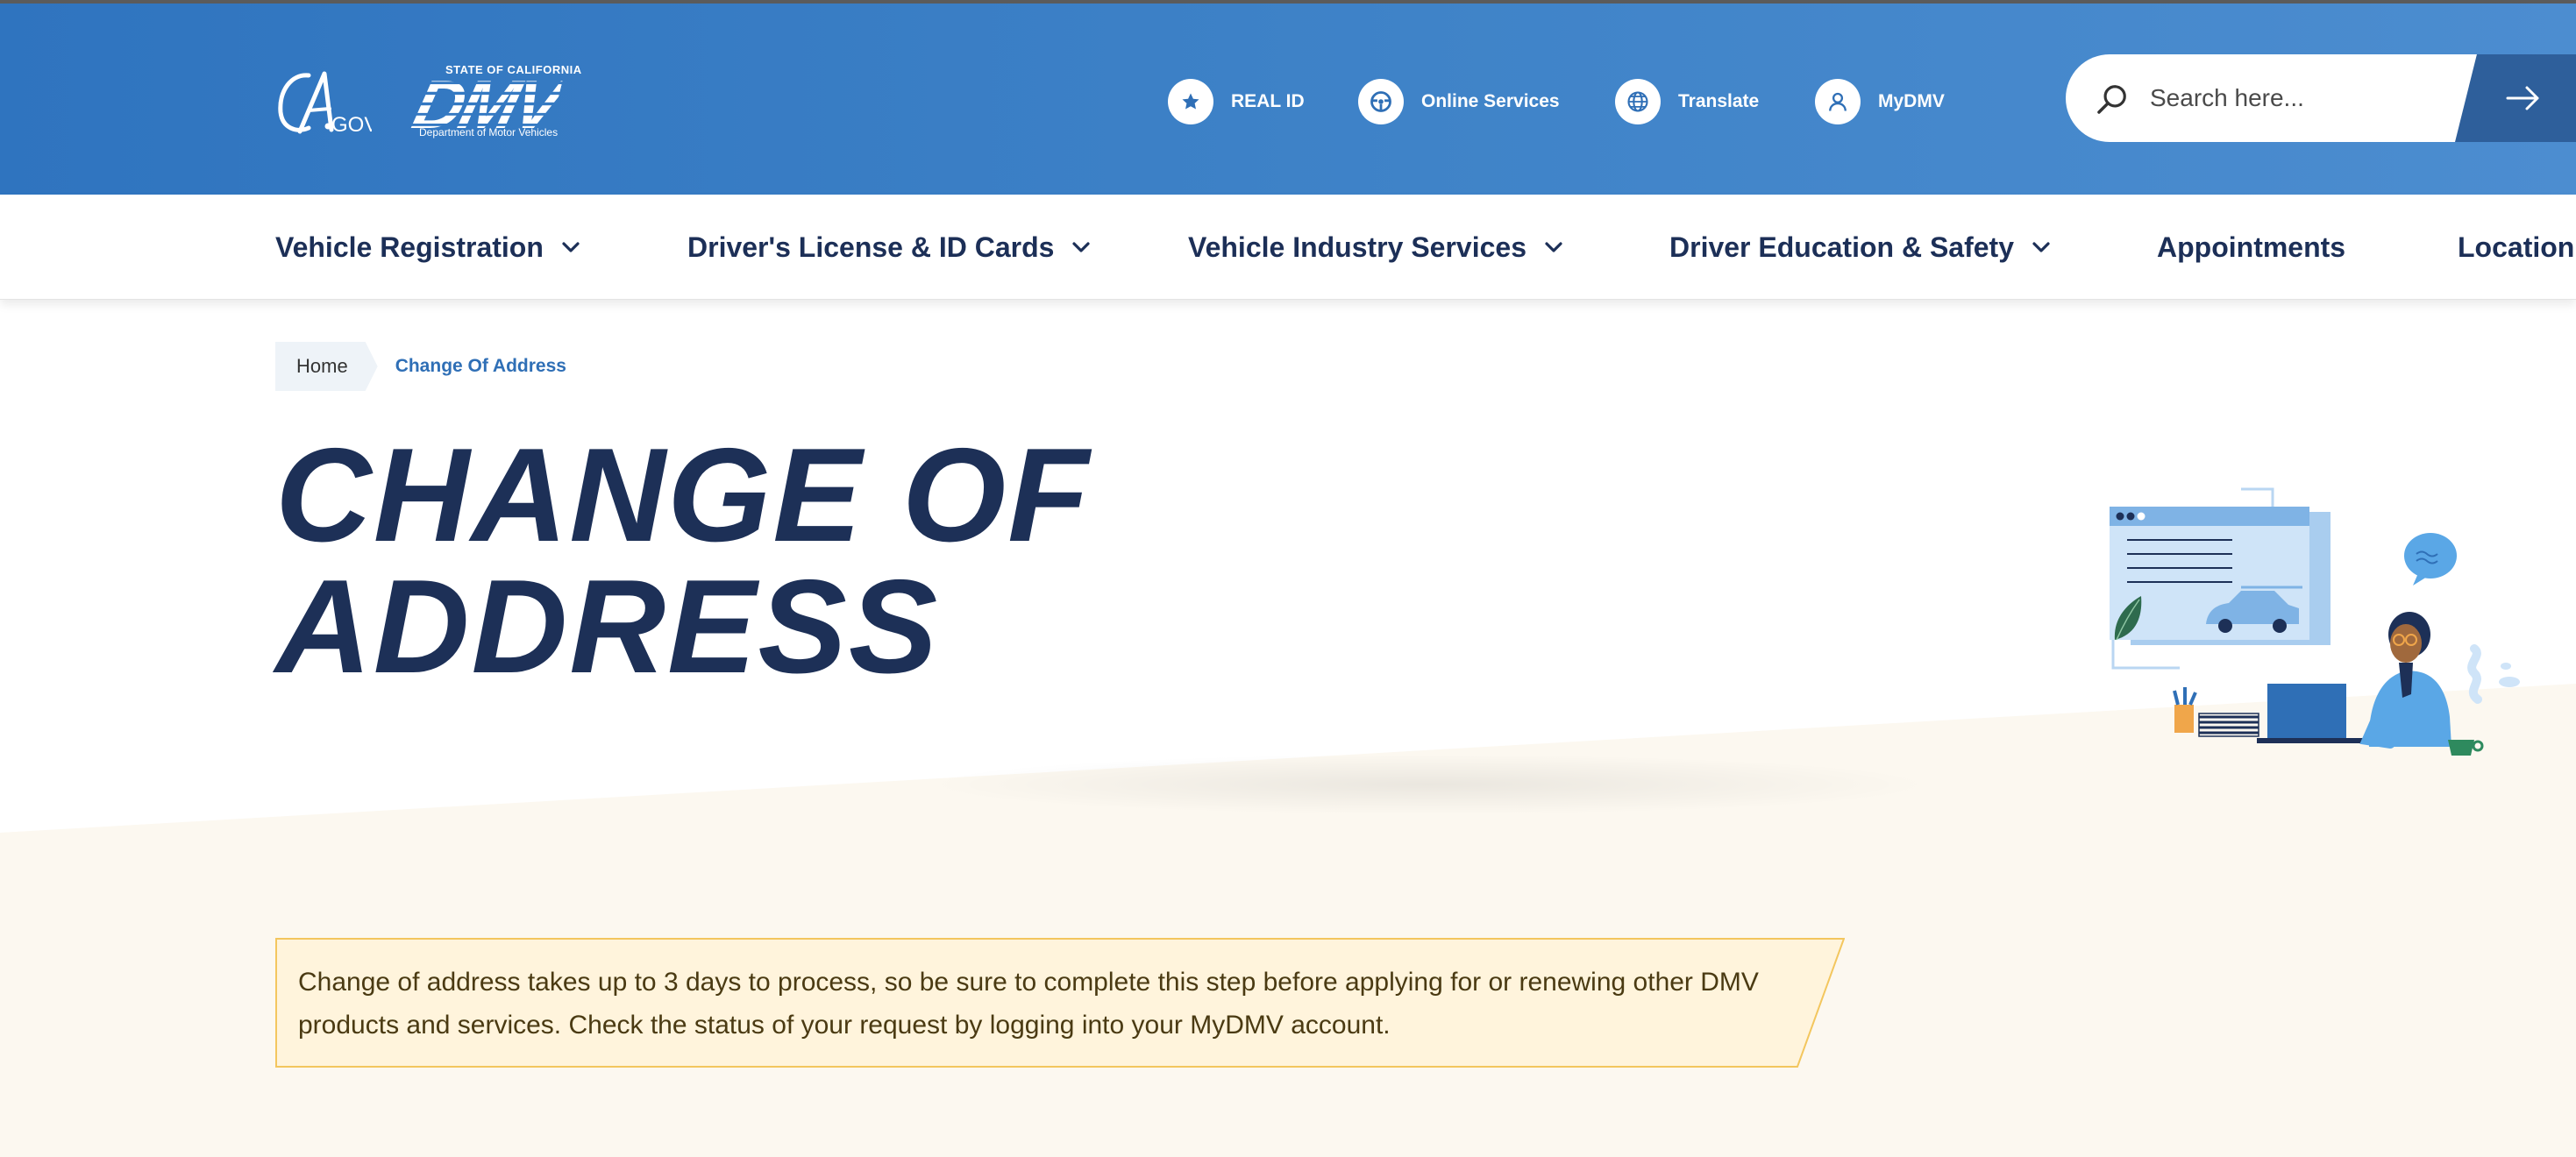 Image resolution: width=2576 pixels, height=1157 pixels. Describe the element at coordinates (2315, 621) in the screenshot. I see `person-at-computer-illustration` at that location.